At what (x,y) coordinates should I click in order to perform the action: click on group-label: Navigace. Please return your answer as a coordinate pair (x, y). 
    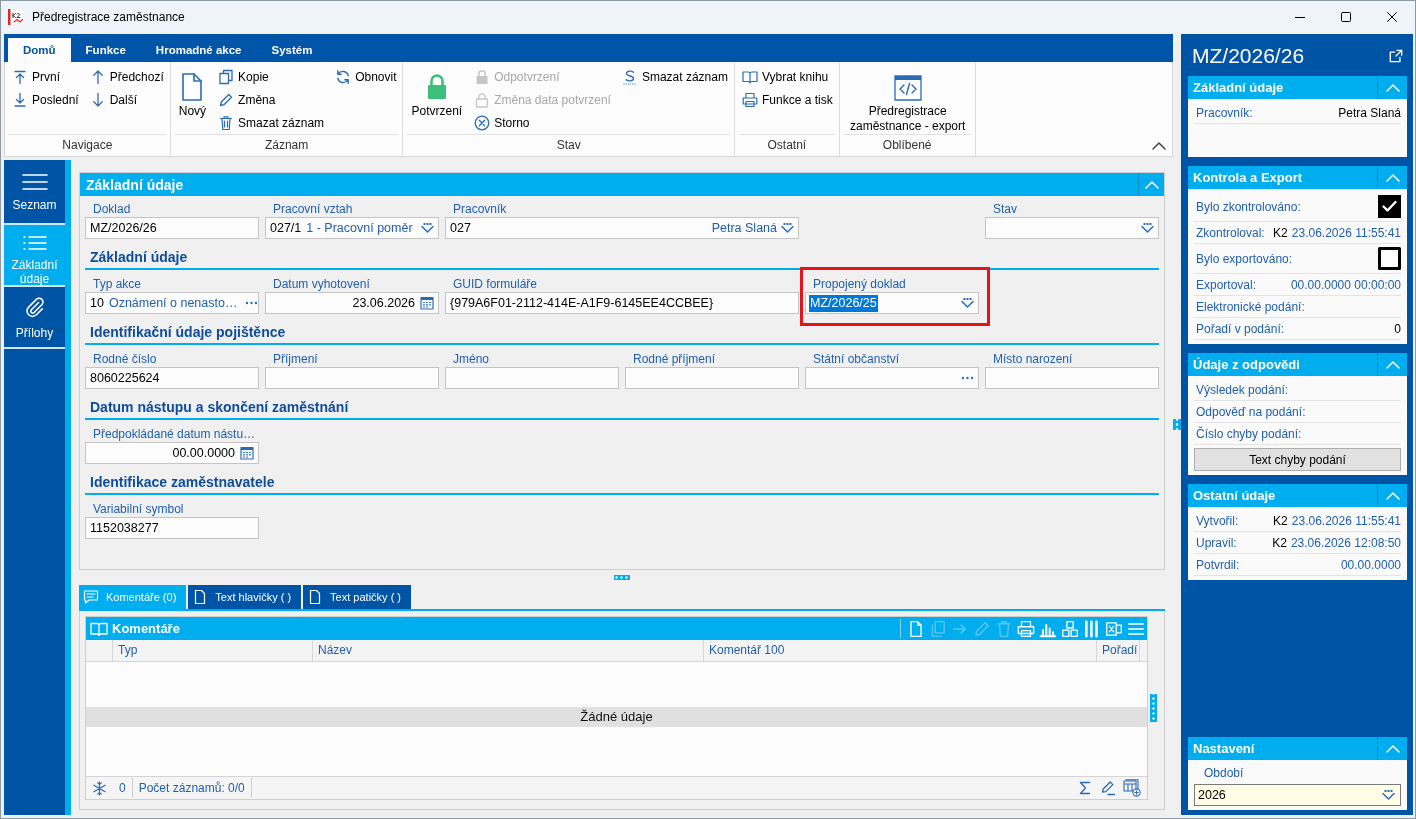
    Looking at the image, I should click on (87, 144).